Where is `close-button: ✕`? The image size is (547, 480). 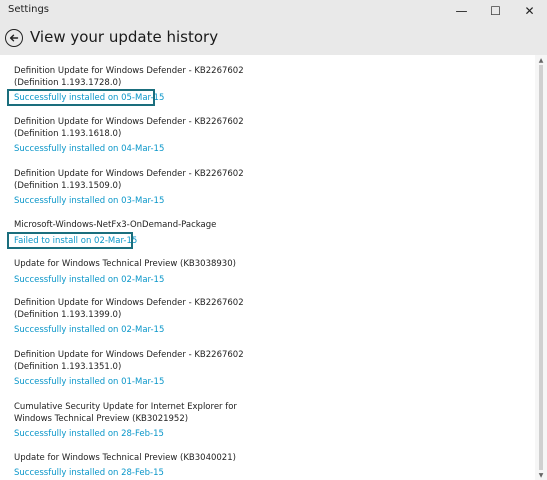 close-button: ✕ is located at coordinates (529, 11).